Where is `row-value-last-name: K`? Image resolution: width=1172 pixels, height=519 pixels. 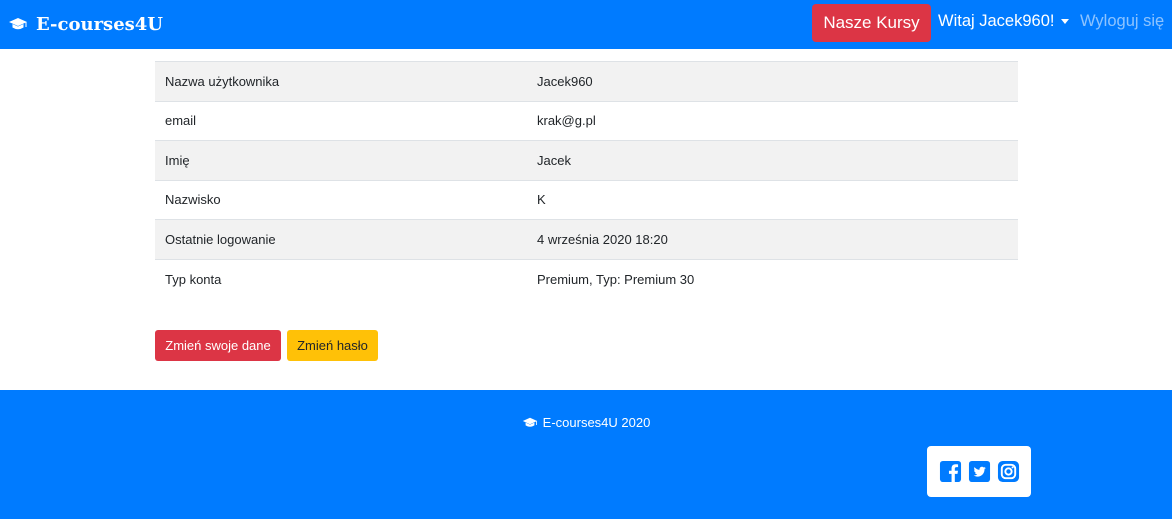
row-value-last-name: K is located at coordinates (772, 199).